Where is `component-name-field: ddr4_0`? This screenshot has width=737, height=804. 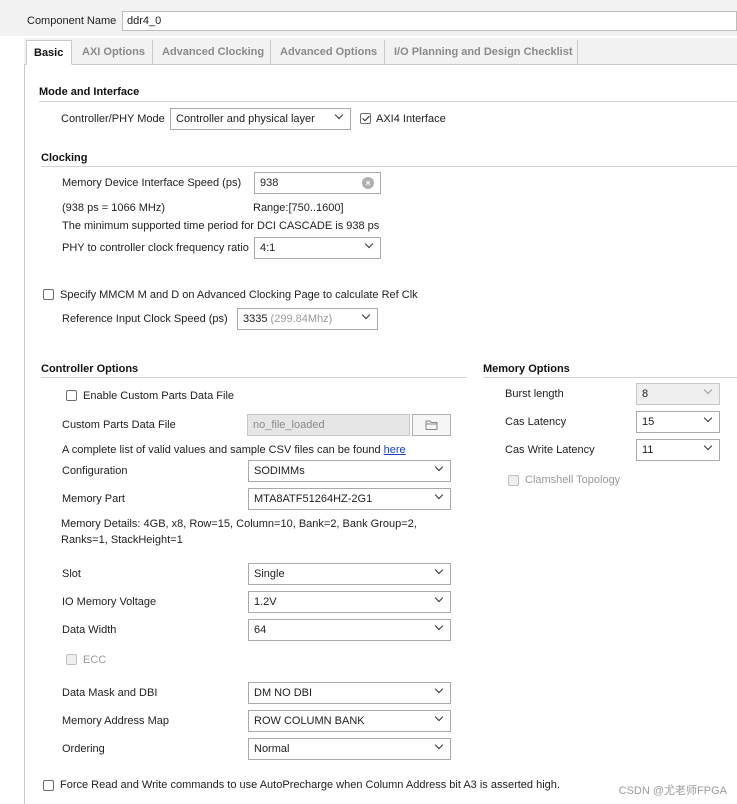 component-name-field: ddr4_0 is located at coordinates (429, 21).